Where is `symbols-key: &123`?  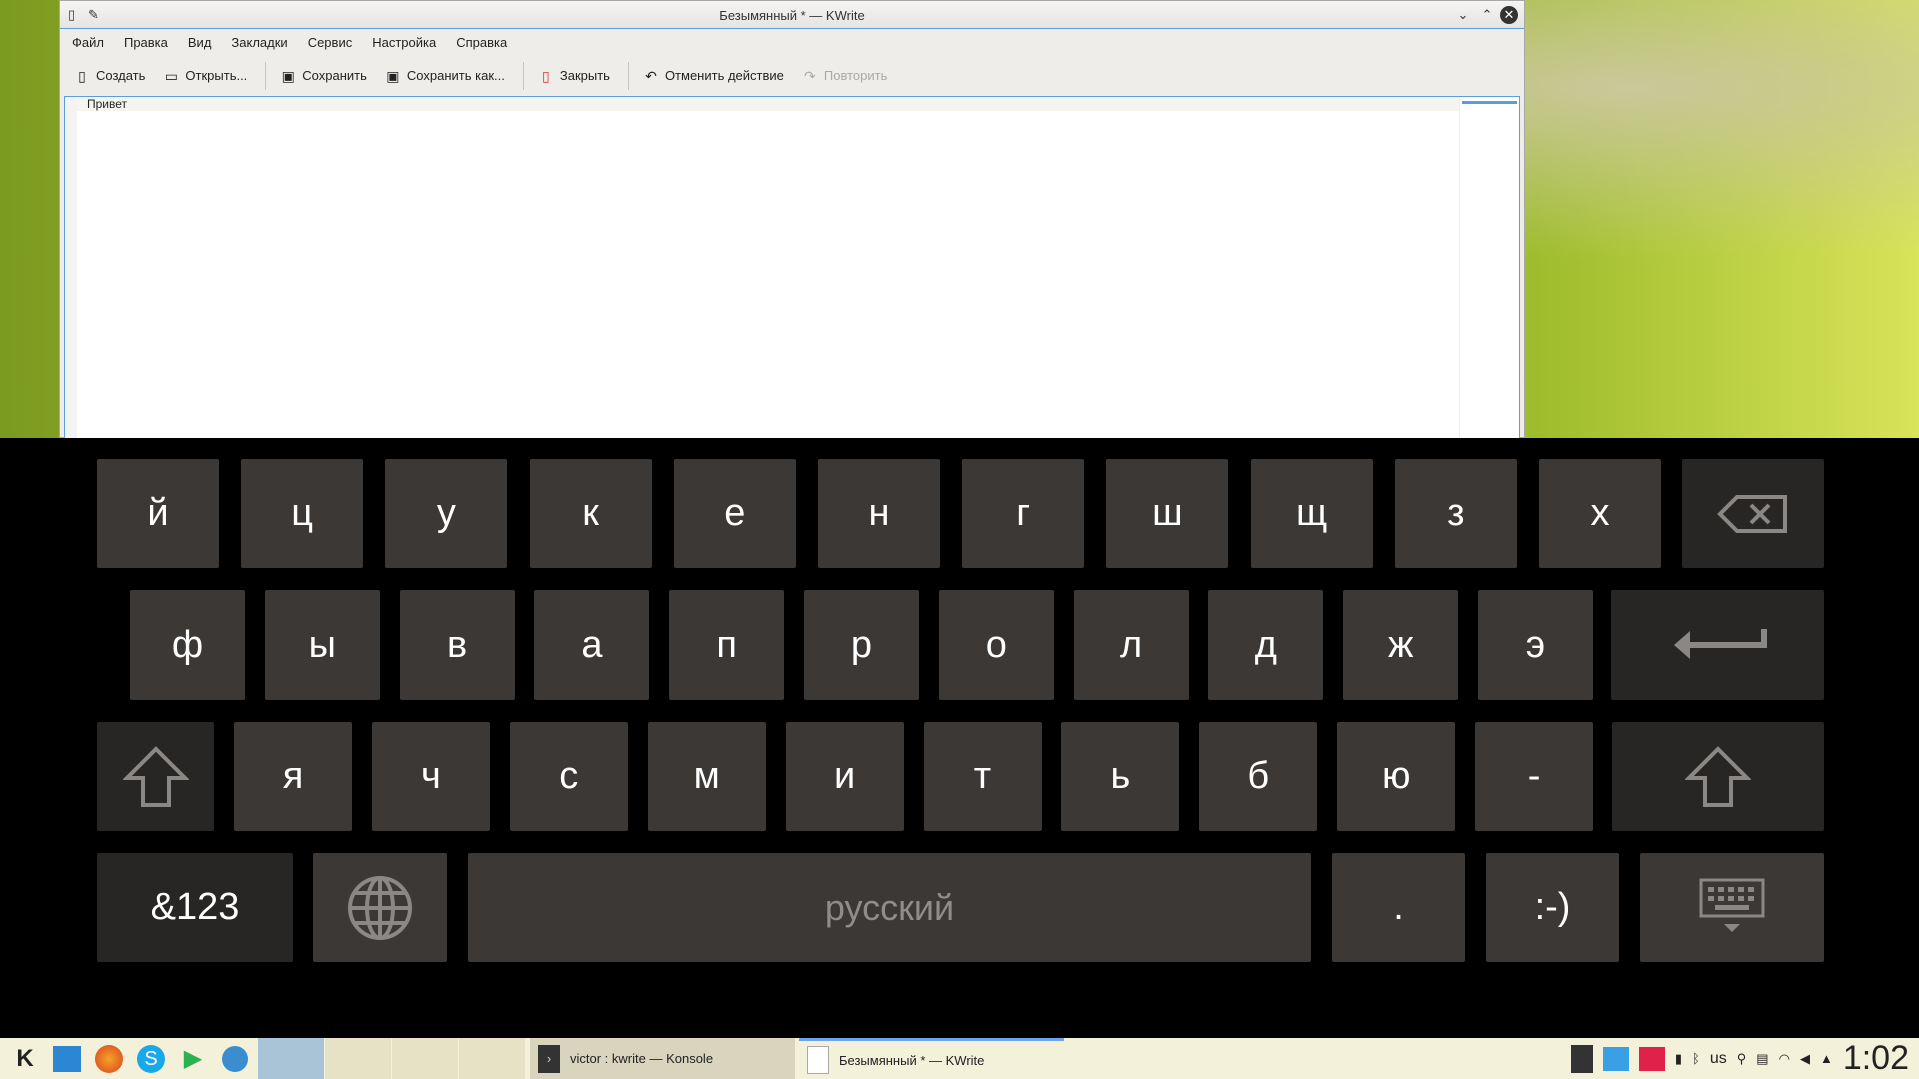
symbols-key: &123 is located at coordinates (195, 907).